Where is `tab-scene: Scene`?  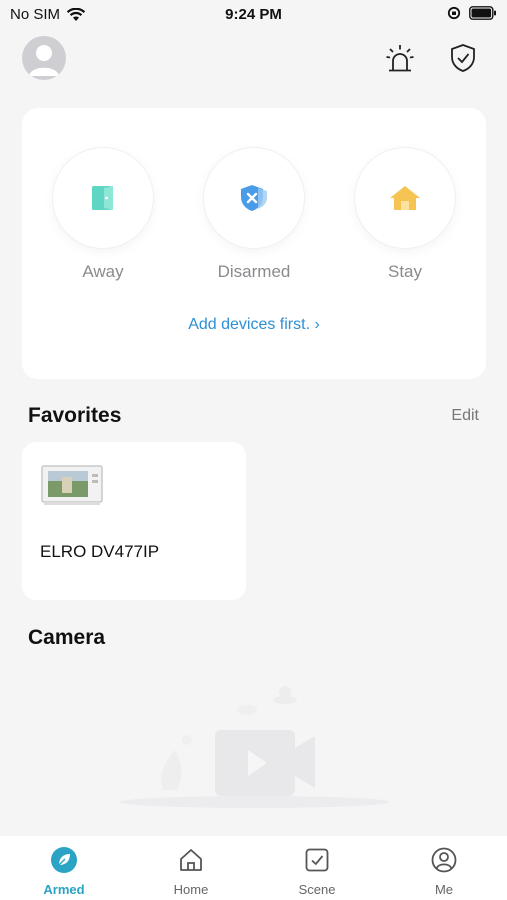 tab-scene: Scene is located at coordinates (317, 870).